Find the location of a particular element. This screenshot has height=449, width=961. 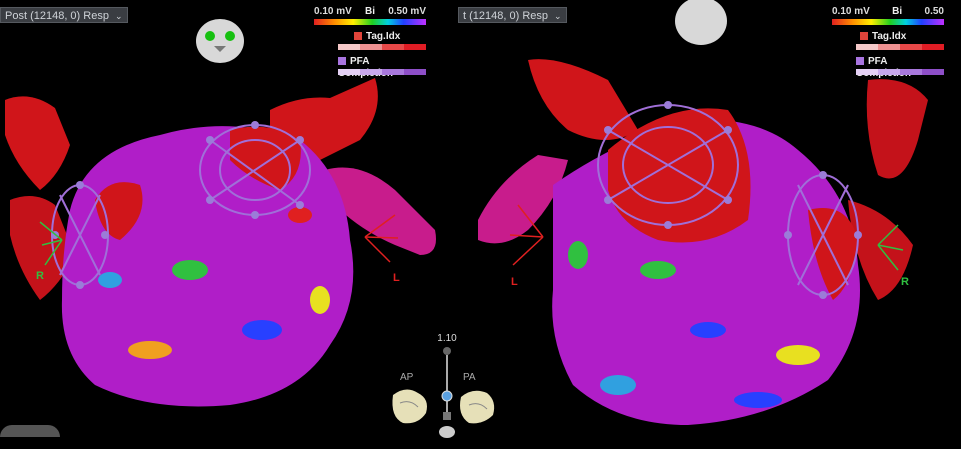

zoom-slider-thumb is located at coordinates (447, 396).